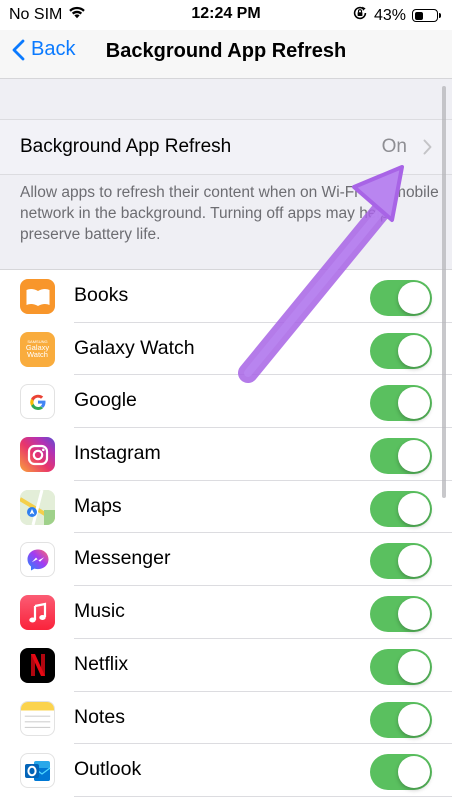  Describe the element at coordinates (226, 15) in the screenshot. I see `status-bar: No SIM 12:24 PM 43%` at that location.